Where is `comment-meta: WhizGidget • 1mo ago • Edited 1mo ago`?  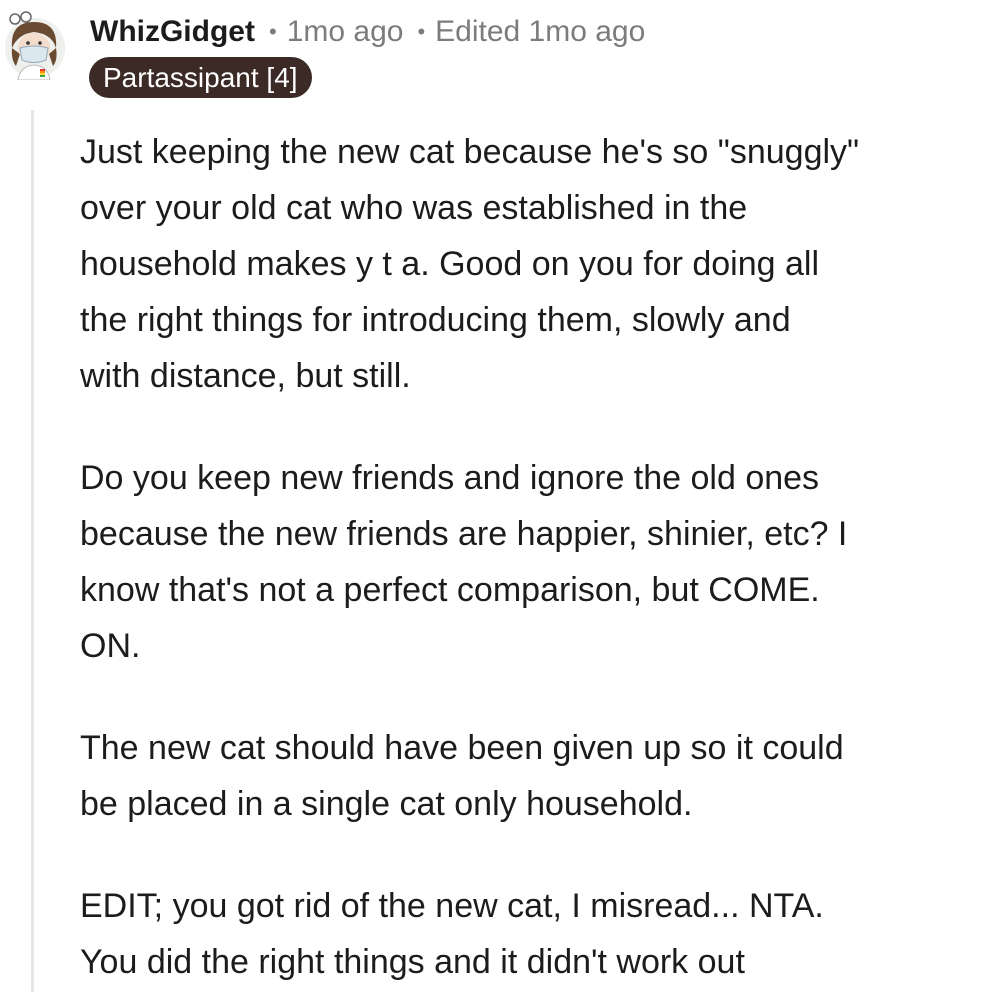
comment-meta: WhizGidget • 1mo ago • Edited 1mo ago is located at coordinates (367, 32).